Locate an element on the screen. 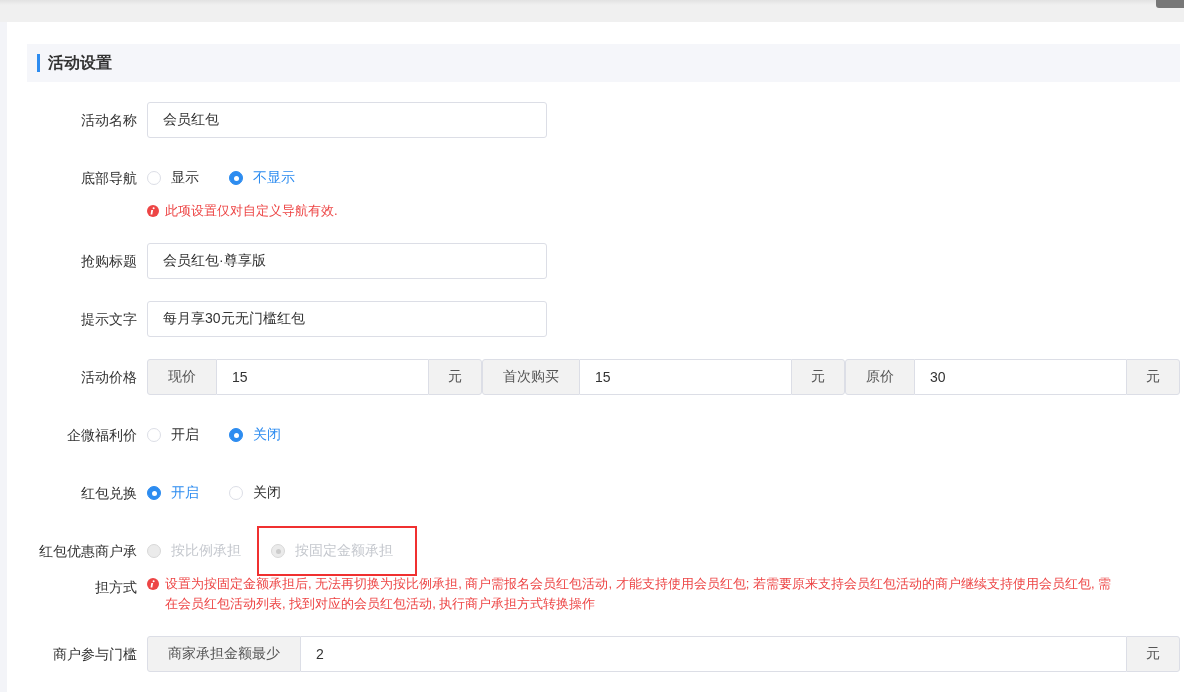 The height and width of the screenshot is (692, 1184). field-label: 红包兑换 is located at coordinates (109, 493).